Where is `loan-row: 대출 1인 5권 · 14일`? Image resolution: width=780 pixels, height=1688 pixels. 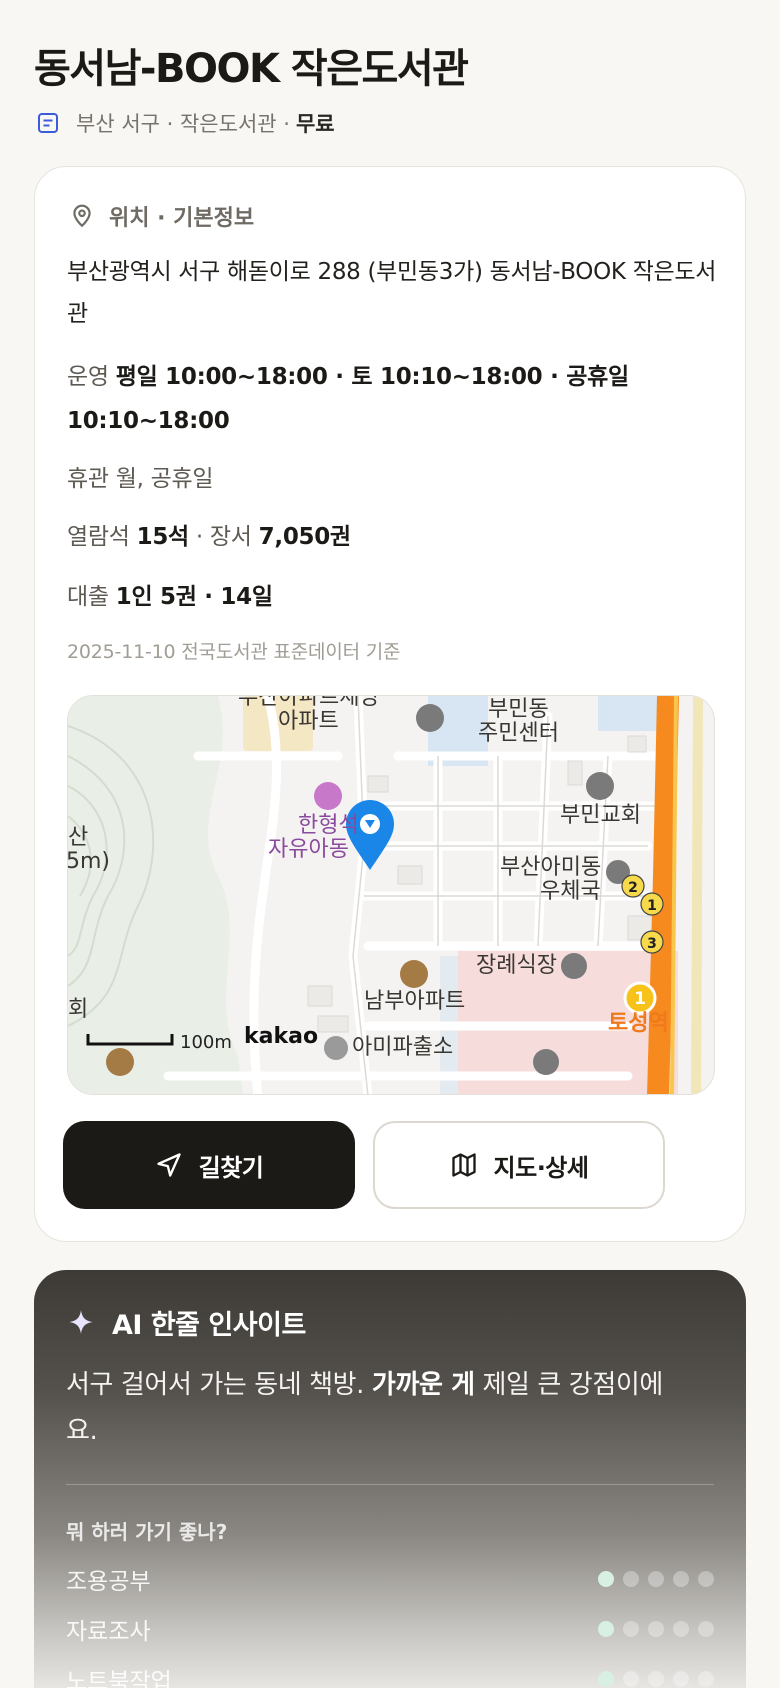 loan-row: 대출 1인 5권 · 14일 is located at coordinates (397, 597).